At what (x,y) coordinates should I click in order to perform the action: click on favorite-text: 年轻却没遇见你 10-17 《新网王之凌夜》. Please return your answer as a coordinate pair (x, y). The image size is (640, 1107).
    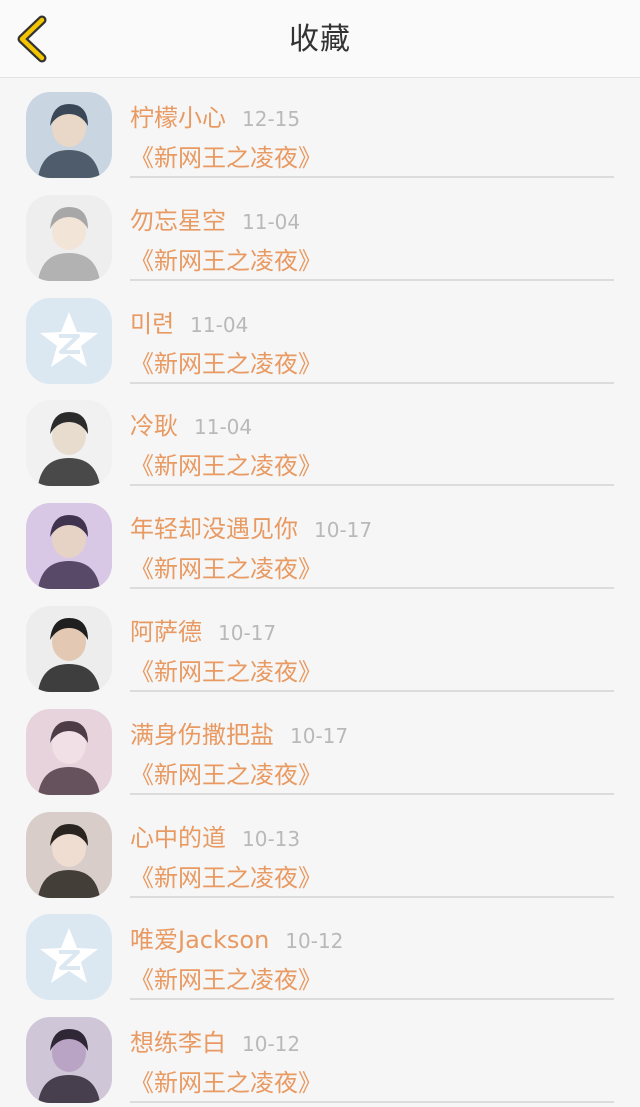
    Looking at the image, I should click on (372, 539).